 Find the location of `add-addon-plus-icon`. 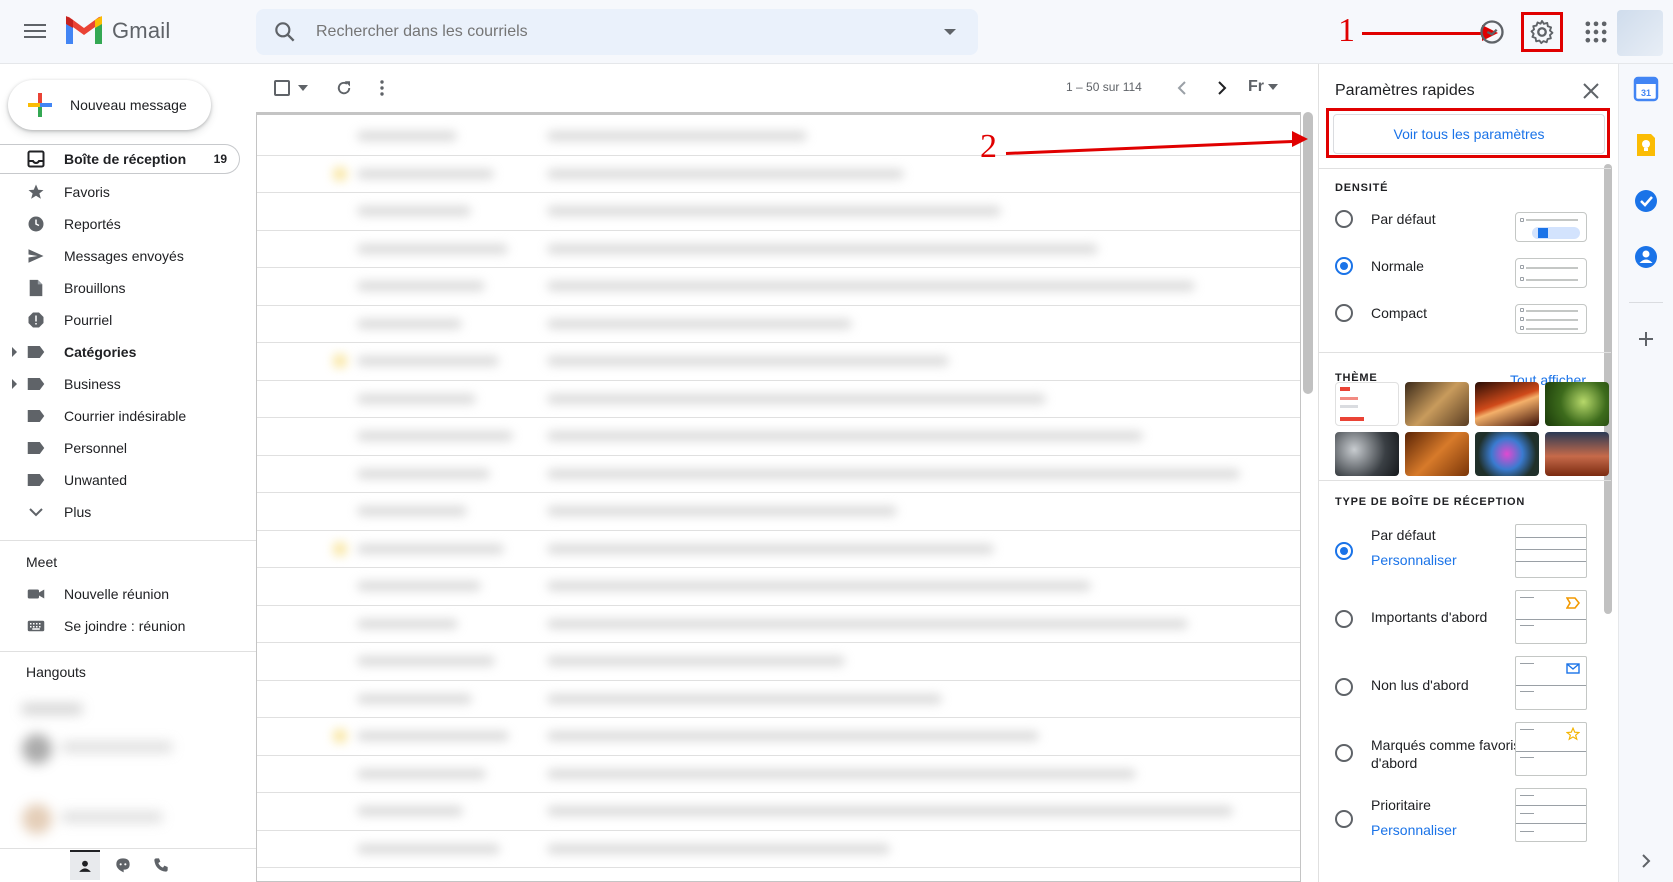

add-addon-plus-icon is located at coordinates (1646, 339).